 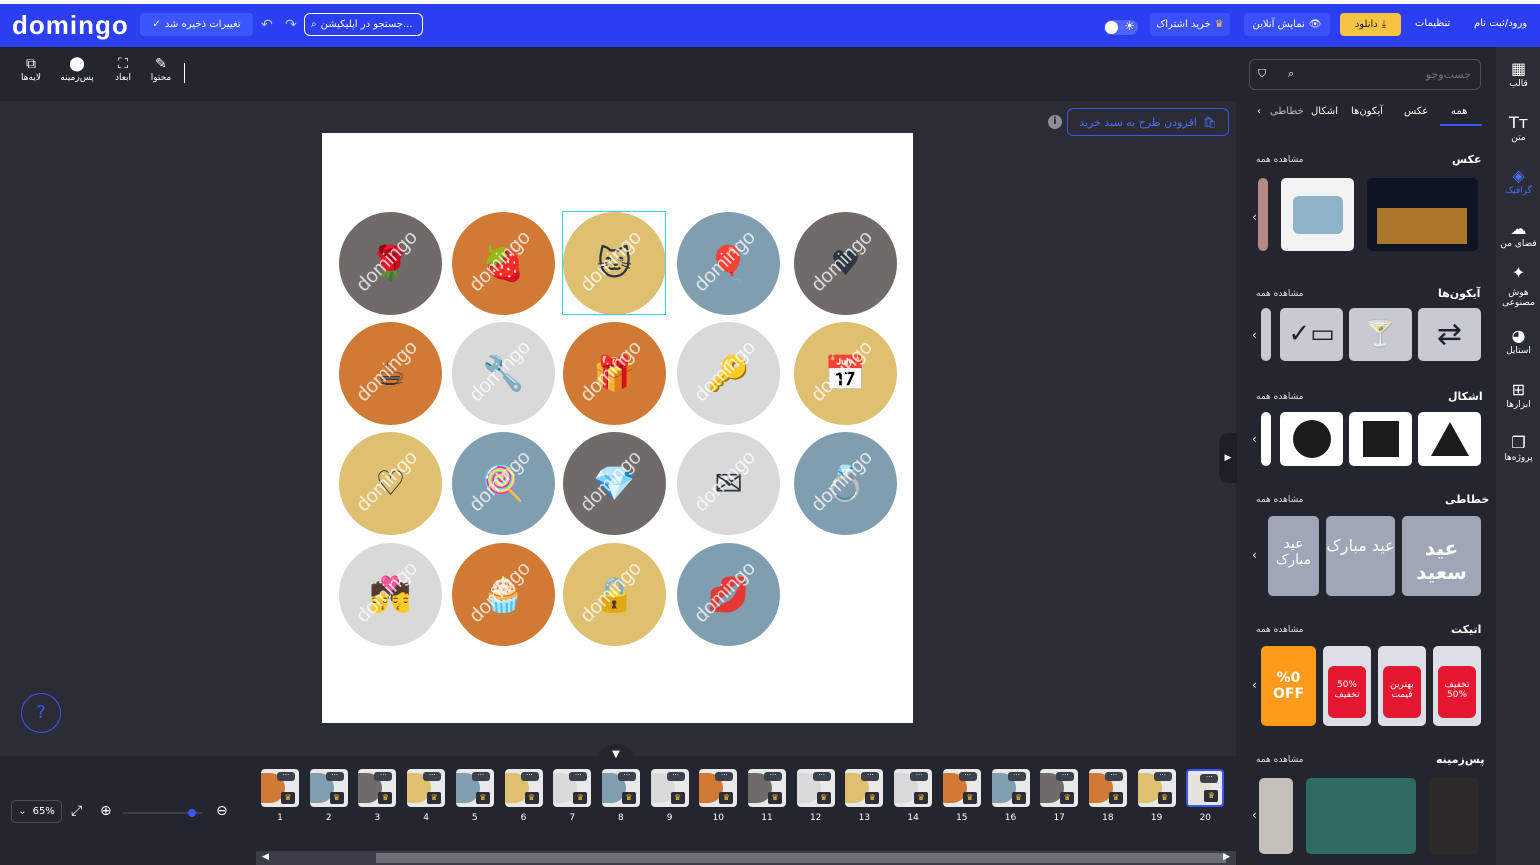 What do you see at coordinates (728, 263) in the screenshot?
I see `design-element-circle: 🎈 domingo` at bounding box center [728, 263].